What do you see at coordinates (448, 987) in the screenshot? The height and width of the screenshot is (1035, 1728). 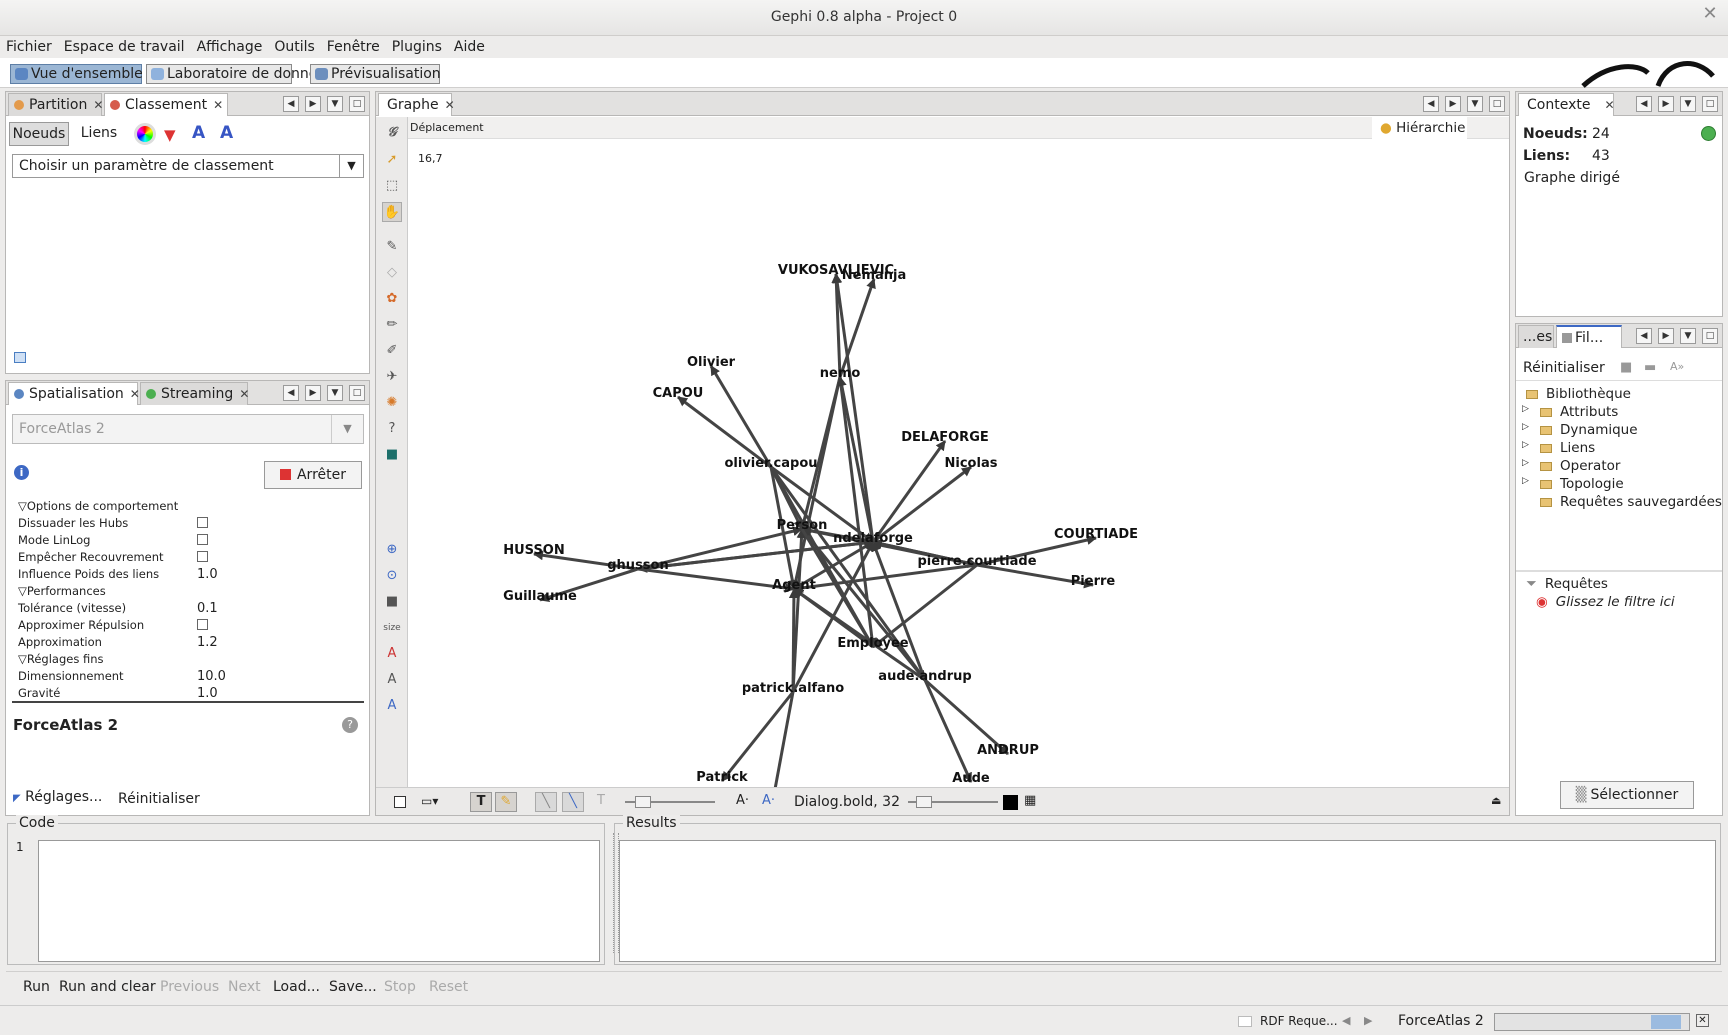 I see `reset-button: Reset` at bounding box center [448, 987].